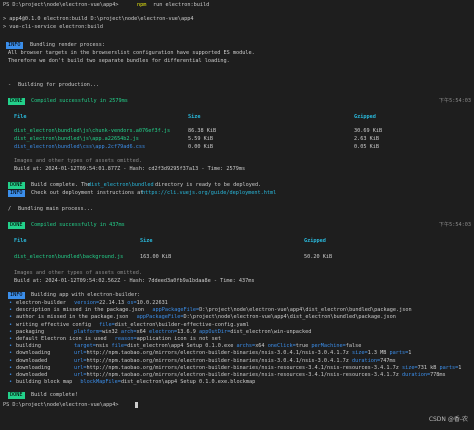 The height and width of the screenshot is (430, 474). I want to click on command-npm: npm, so click(142, 5).